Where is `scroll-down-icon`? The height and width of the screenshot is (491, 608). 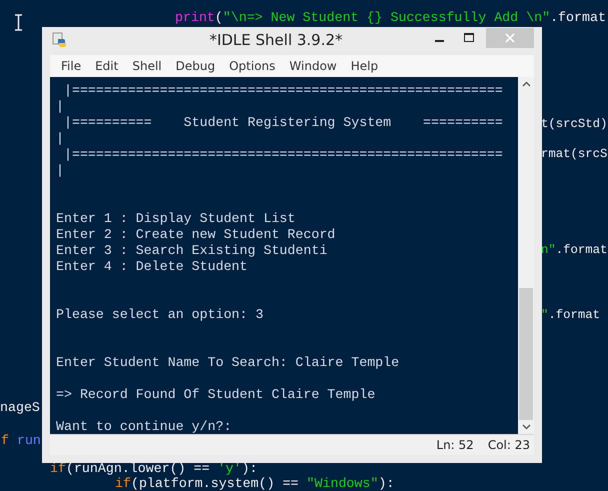 scroll-down-icon is located at coordinates (526, 427).